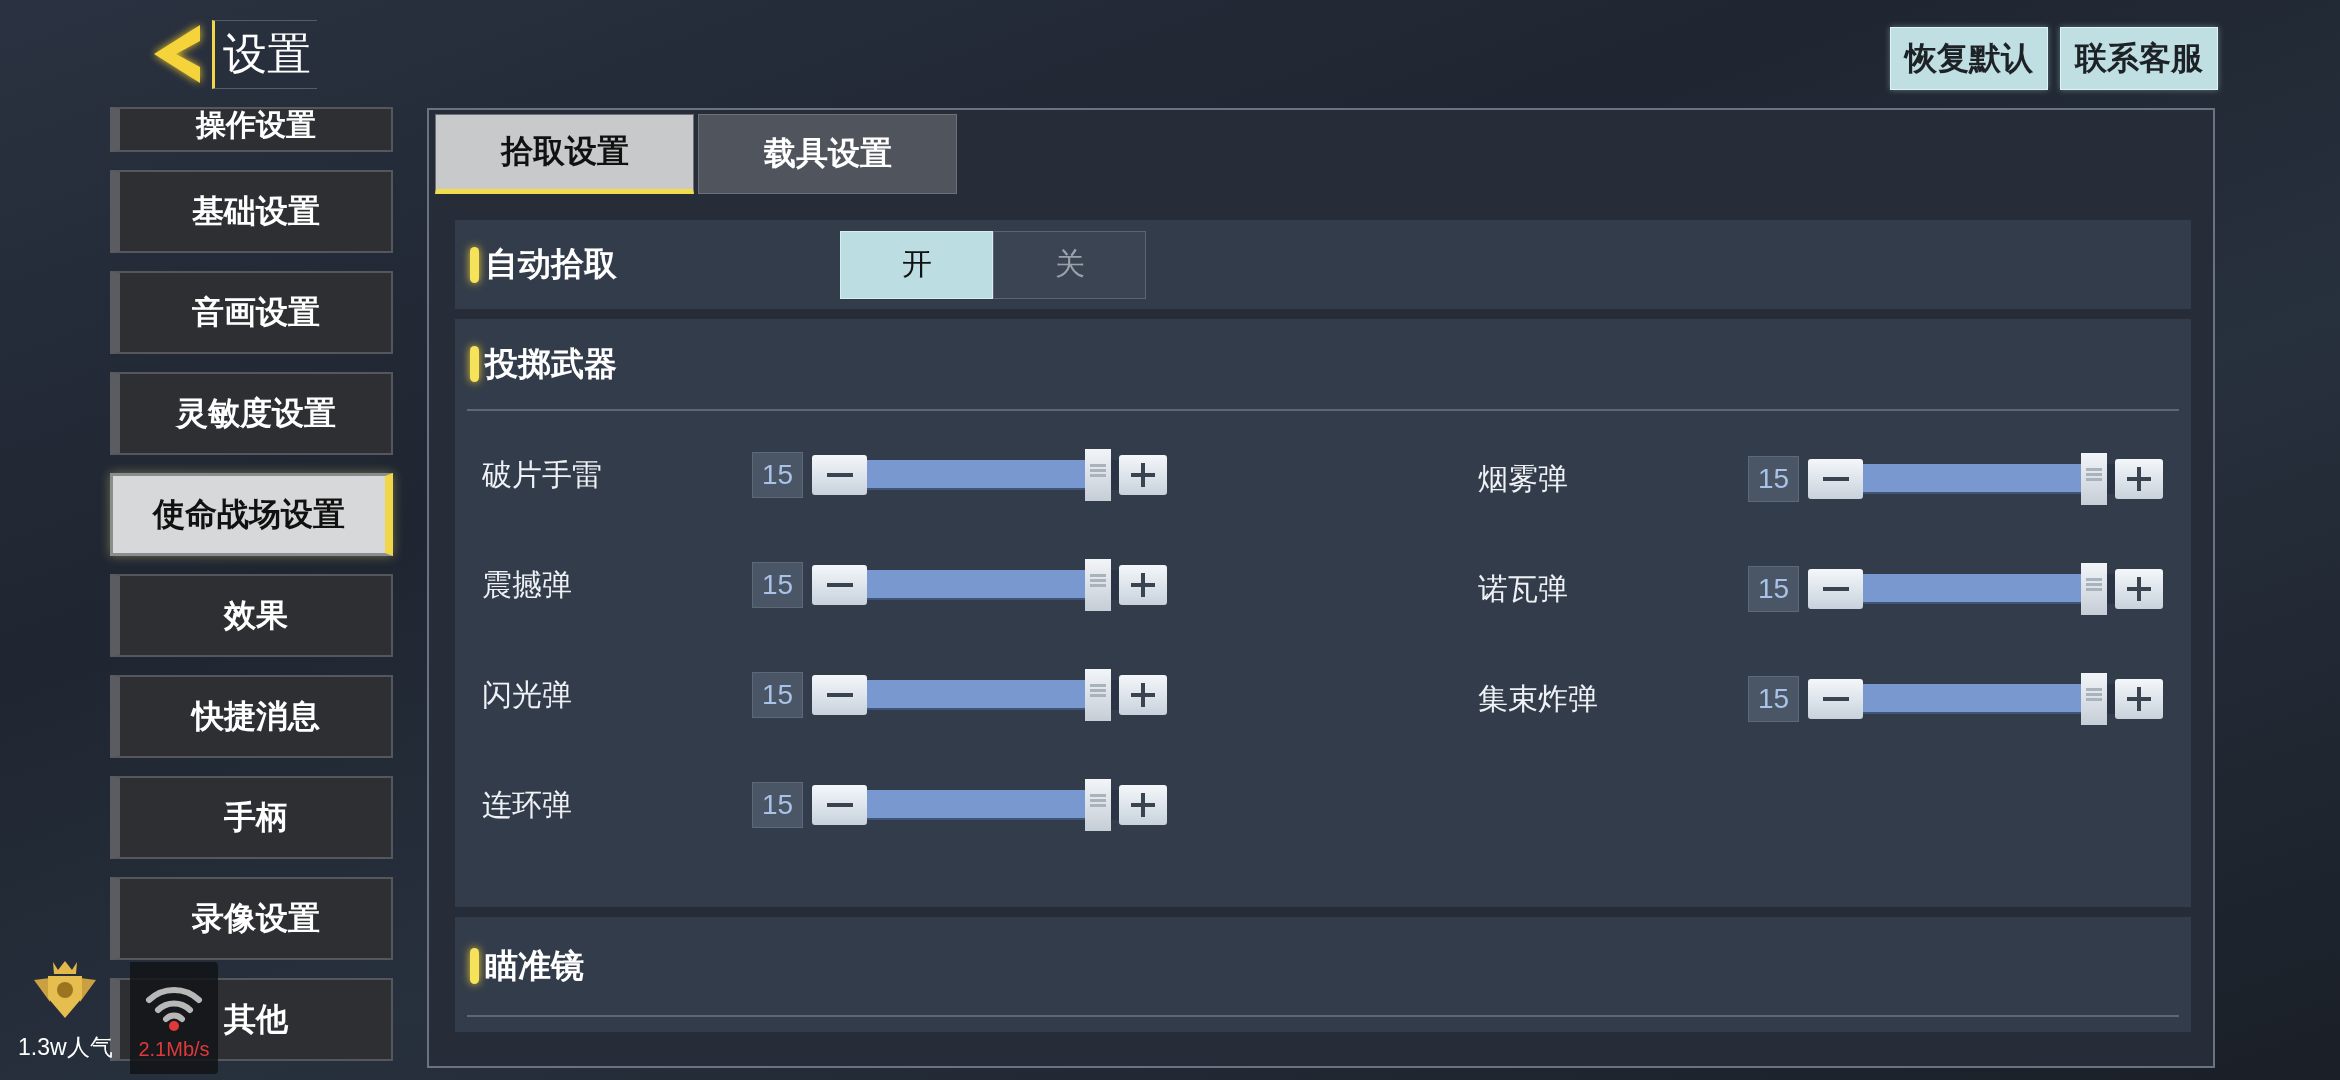  I want to click on top-button: 联系客服, so click(2139, 58).